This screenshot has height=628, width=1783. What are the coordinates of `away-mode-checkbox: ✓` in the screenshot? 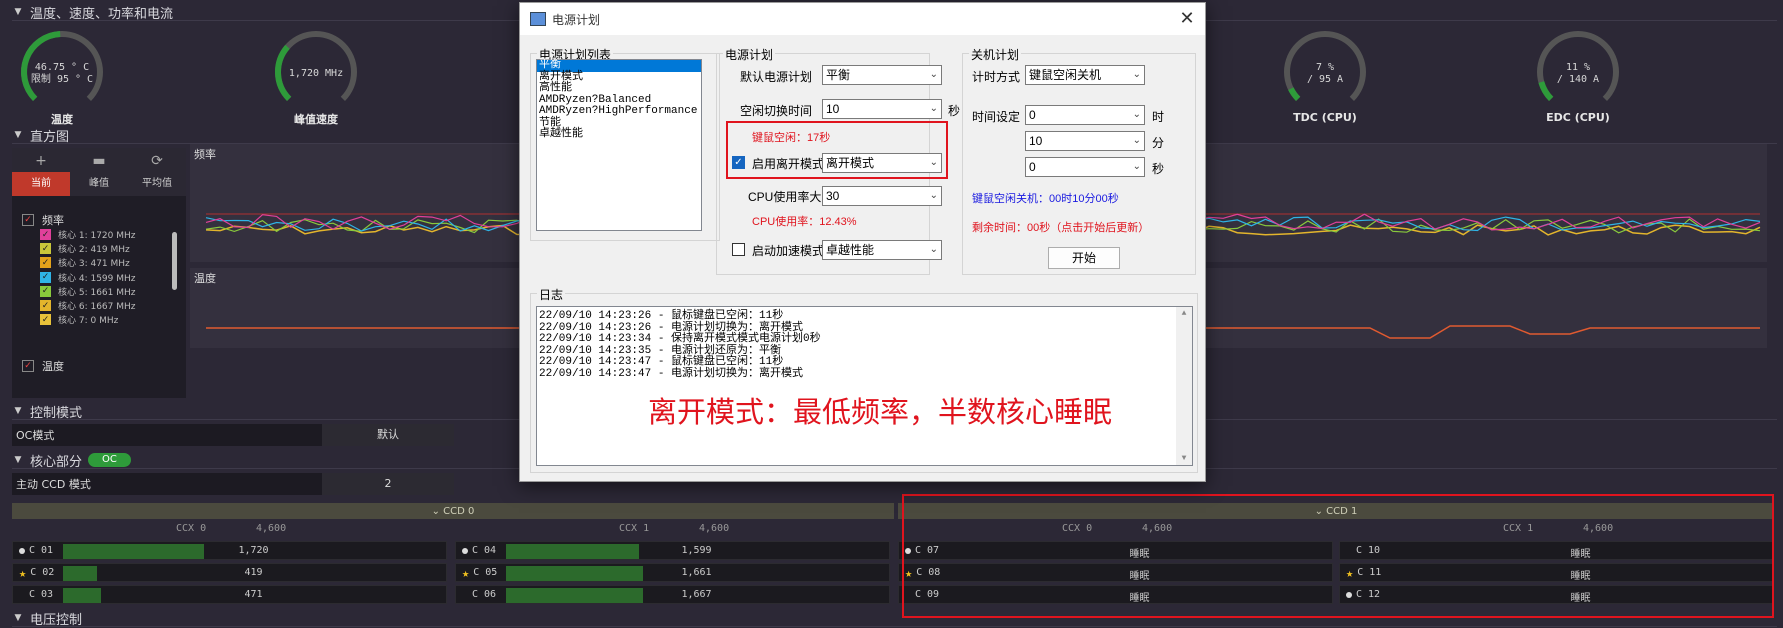 It's located at (738, 162).